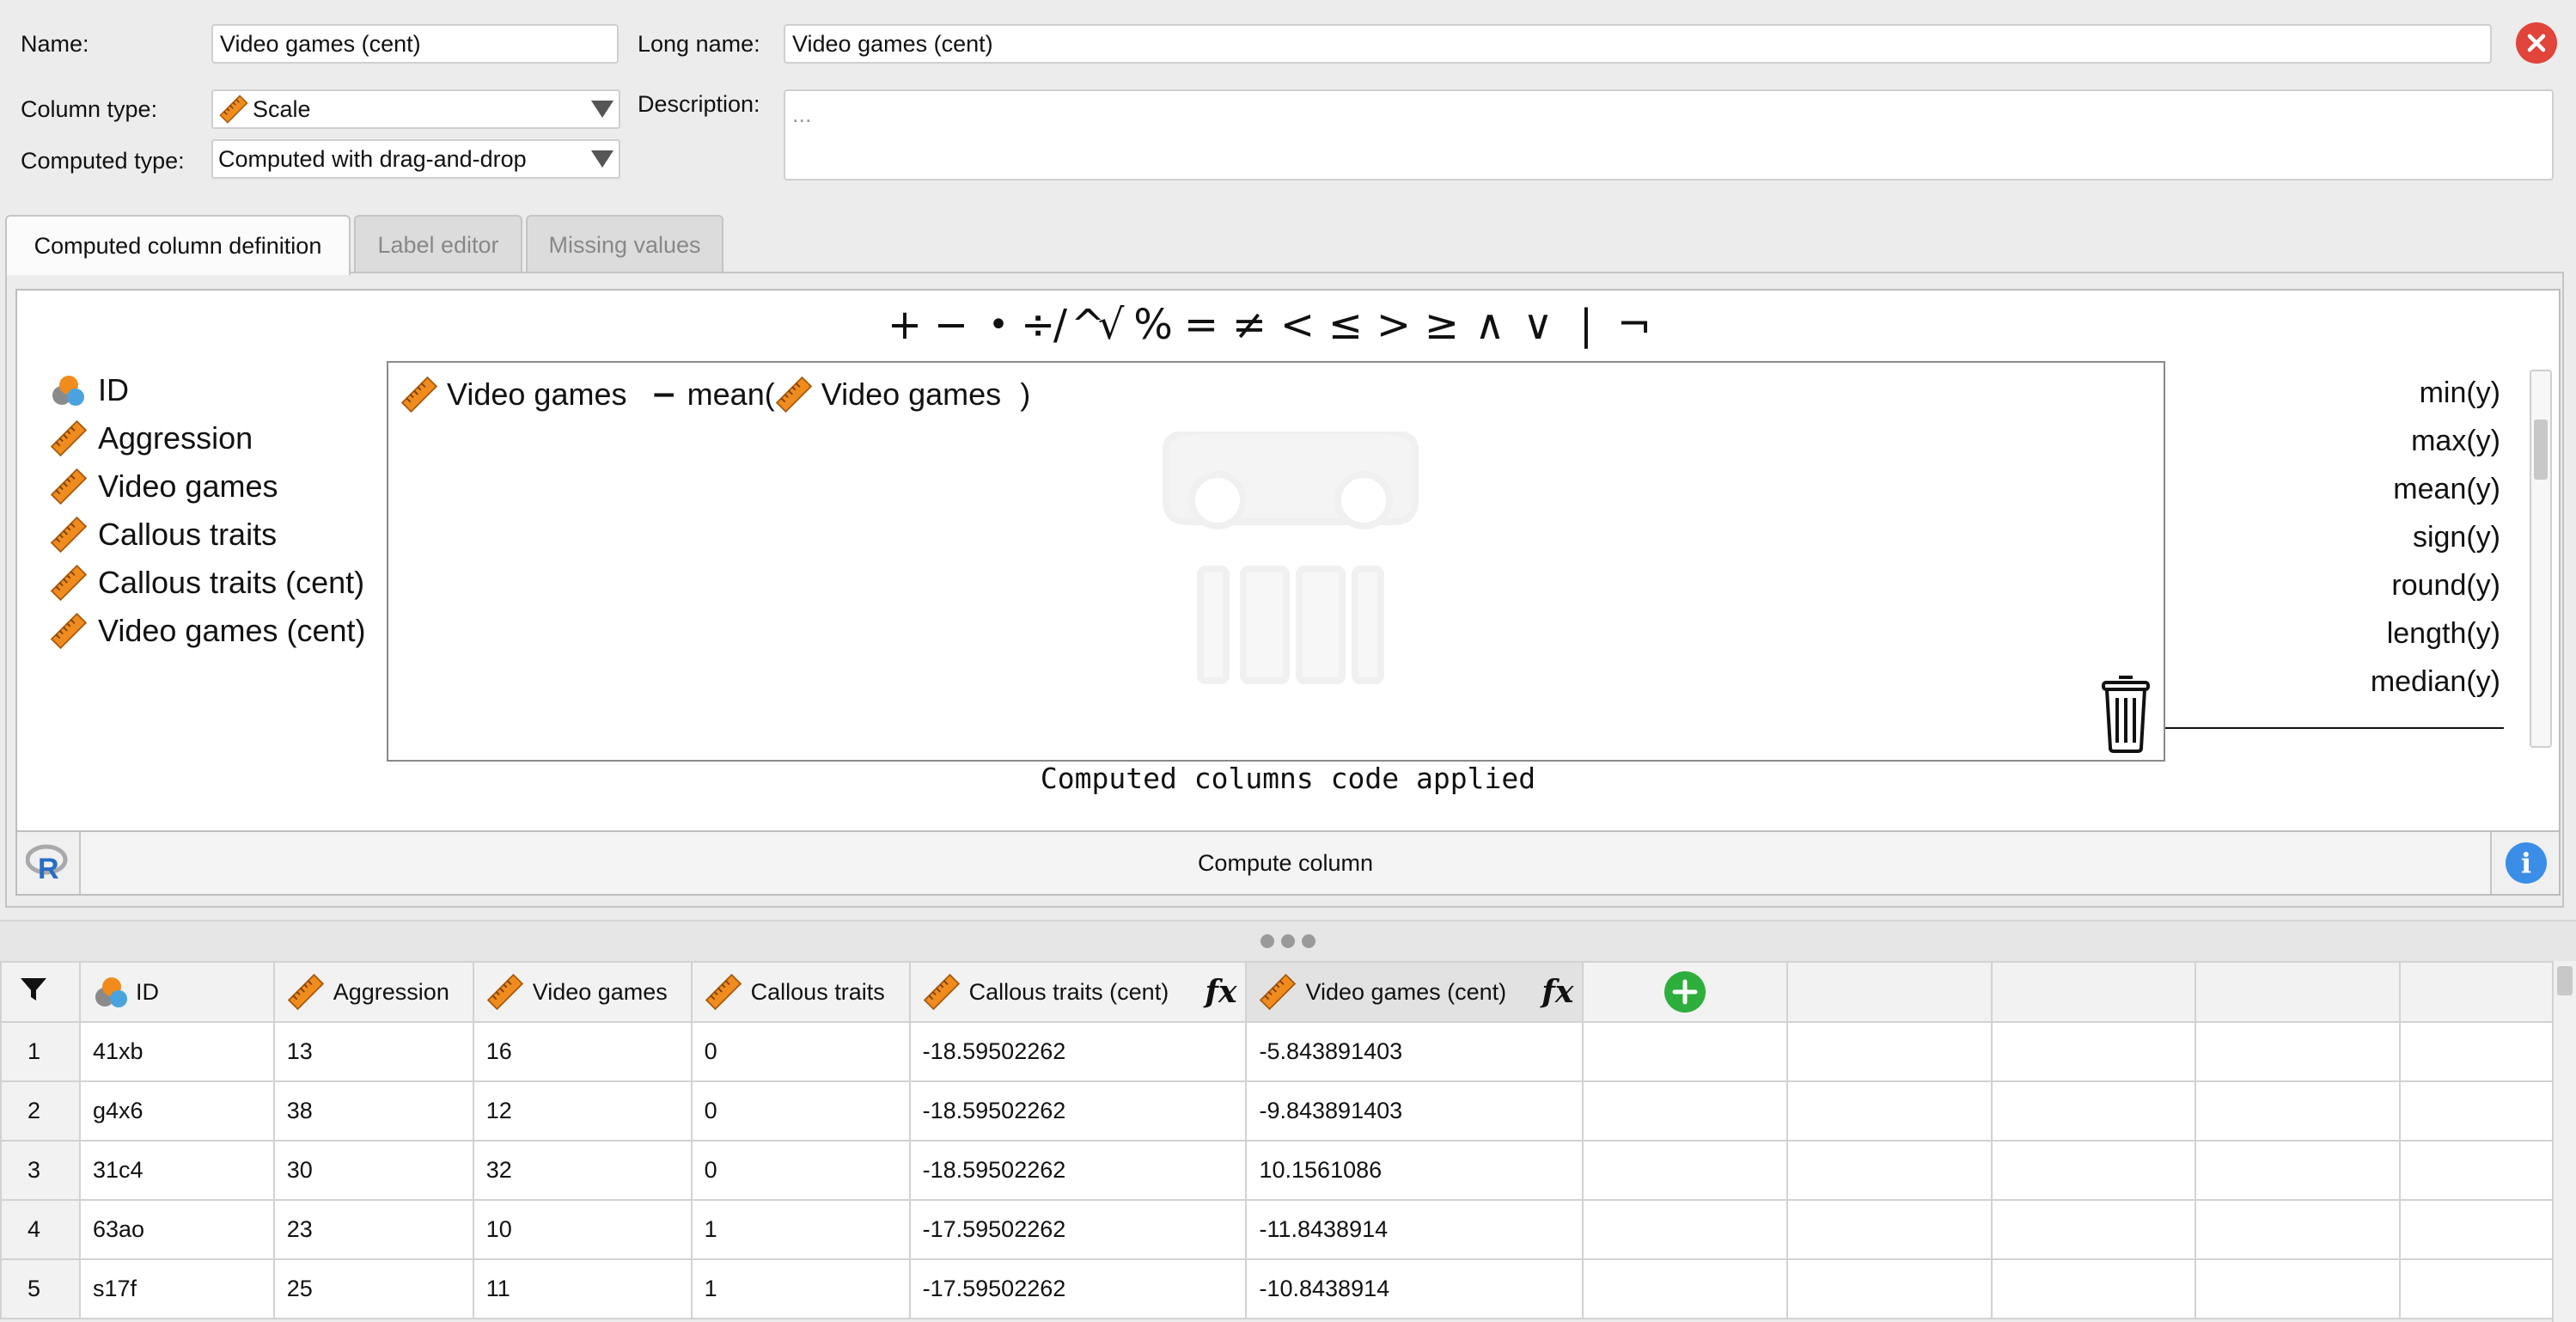 Image resolution: width=2576 pixels, height=1322 pixels. Describe the element at coordinates (583, 1229) in the screenshot. I see `table-cell: 10` at that location.